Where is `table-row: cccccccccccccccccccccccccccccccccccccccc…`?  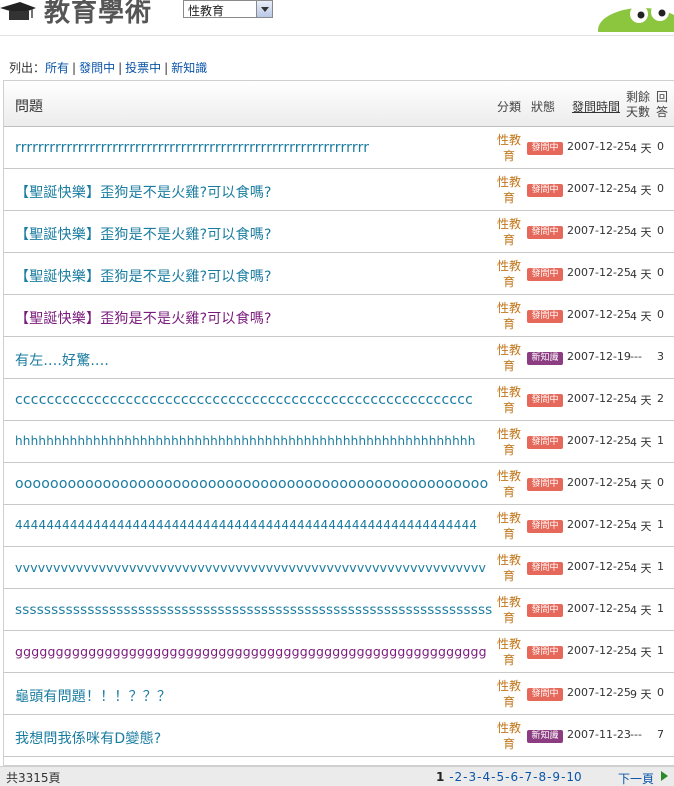 table-row: cccccccccccccccccccccccccccccccccccccccc… is located at coordinates (339, 400).